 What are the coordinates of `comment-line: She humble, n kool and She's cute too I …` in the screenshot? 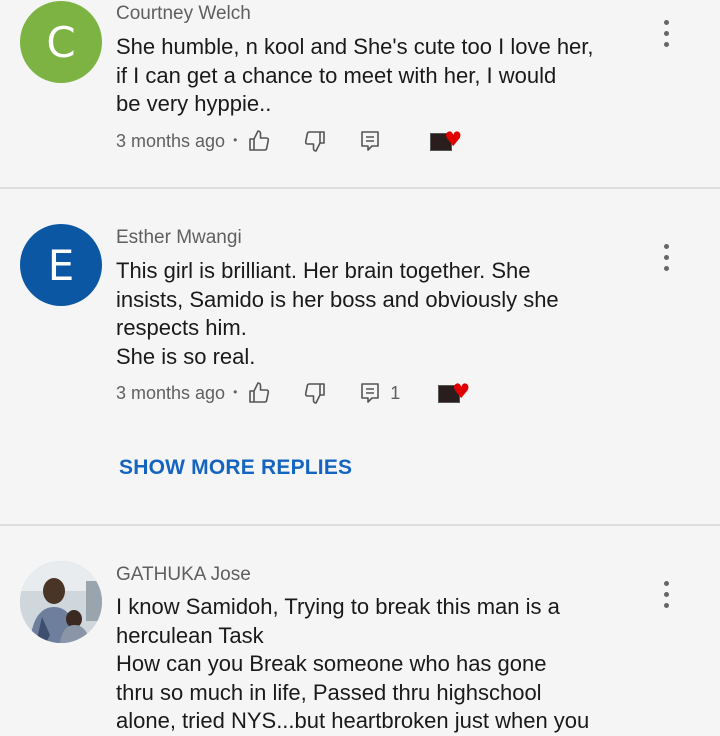 It's located at (355, 46).